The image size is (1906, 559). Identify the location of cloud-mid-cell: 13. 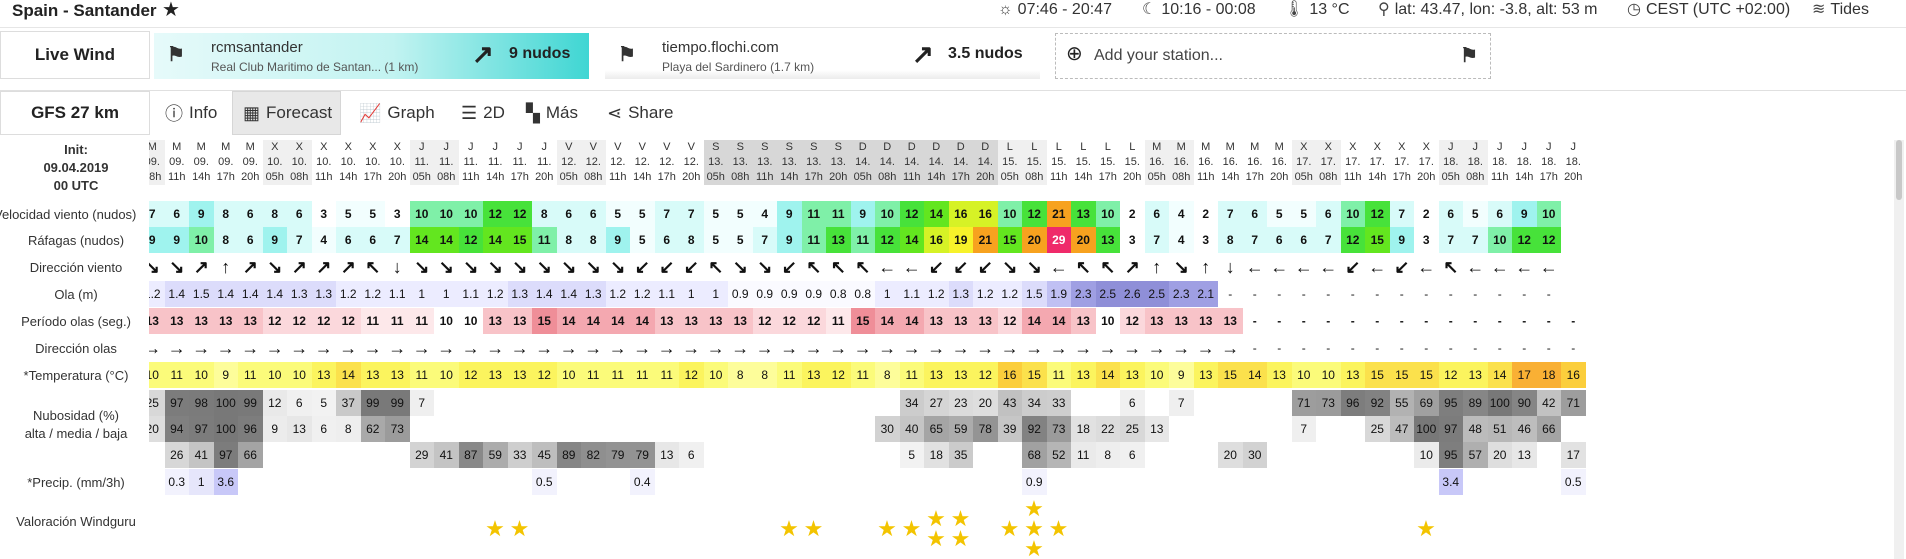
(299, 429).